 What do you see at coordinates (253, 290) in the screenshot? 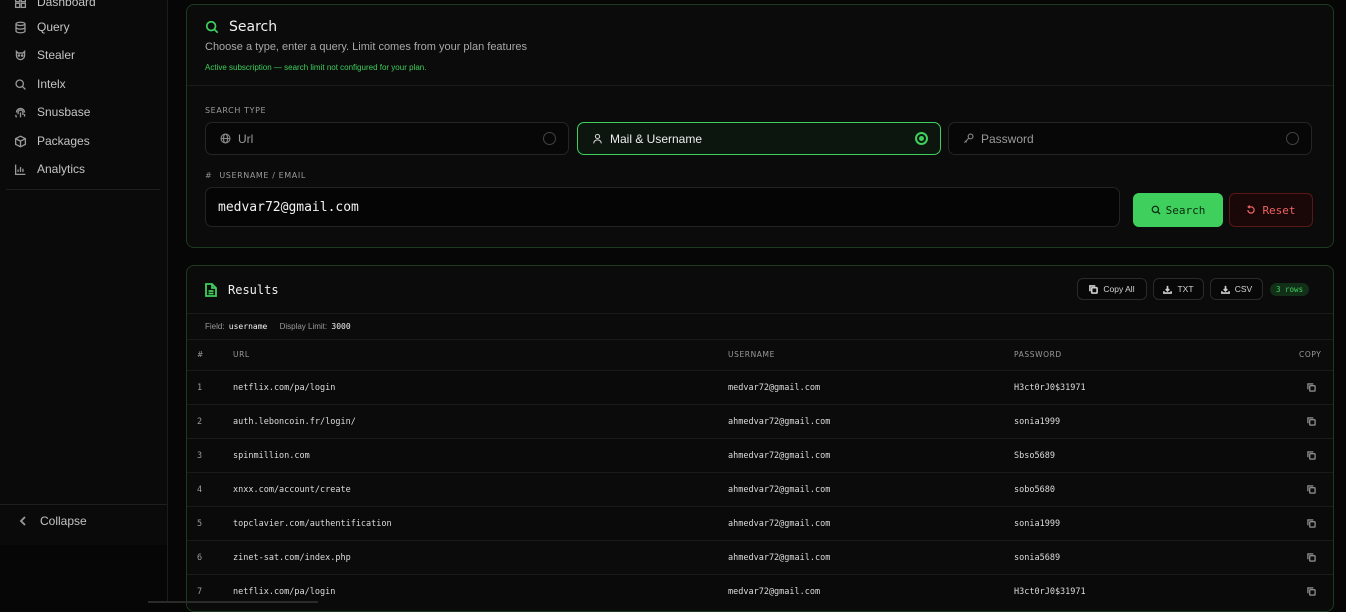
I see `results-title-text: Results` at bounding box center [253, 290].